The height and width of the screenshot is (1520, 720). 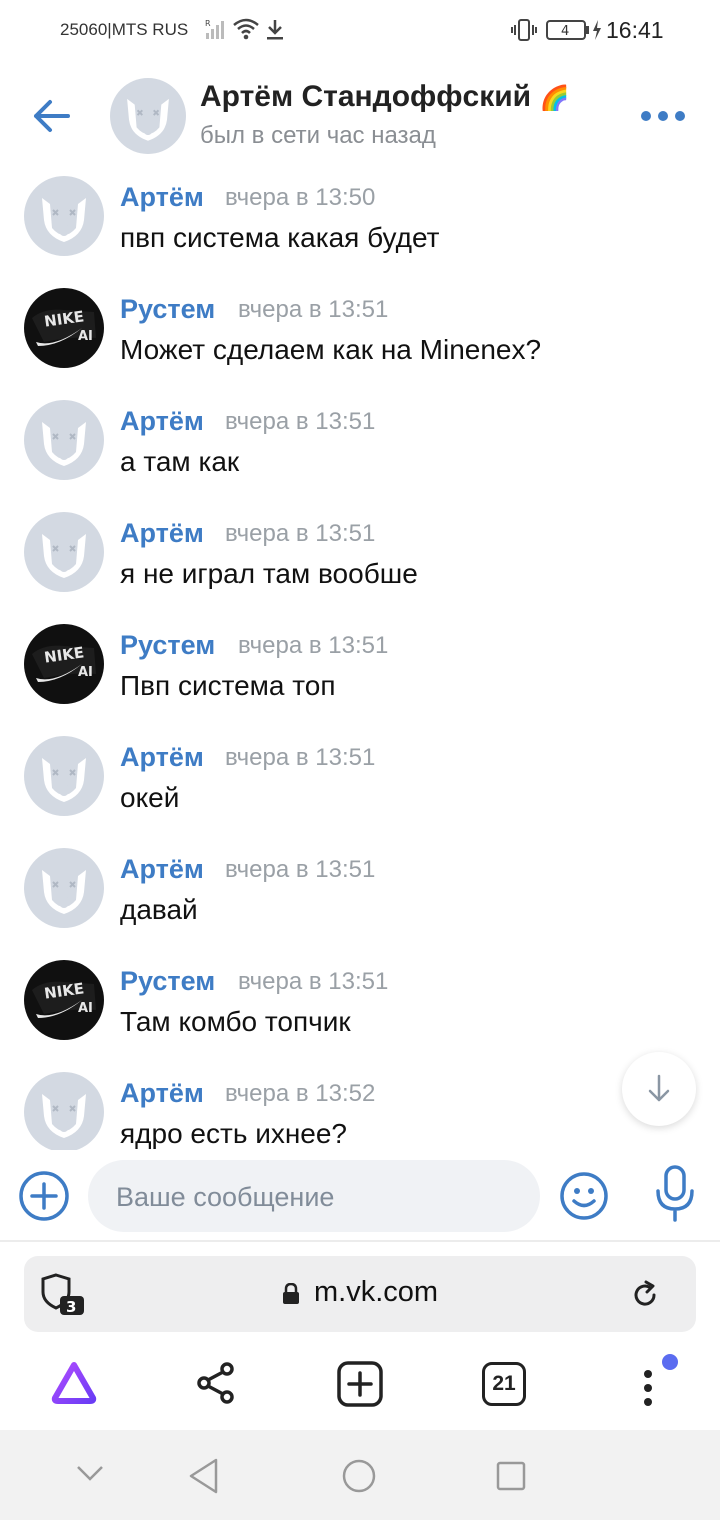 What do you see at coordinates (663, 116) in the screenshot?
I see `more-options-icon` at bounding box center [663, 116].